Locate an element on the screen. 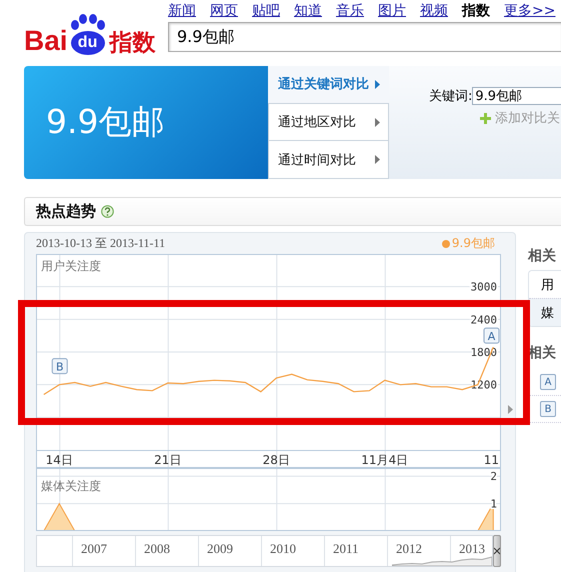  nav-link: 更多>> is located at coordinates (530, 11).